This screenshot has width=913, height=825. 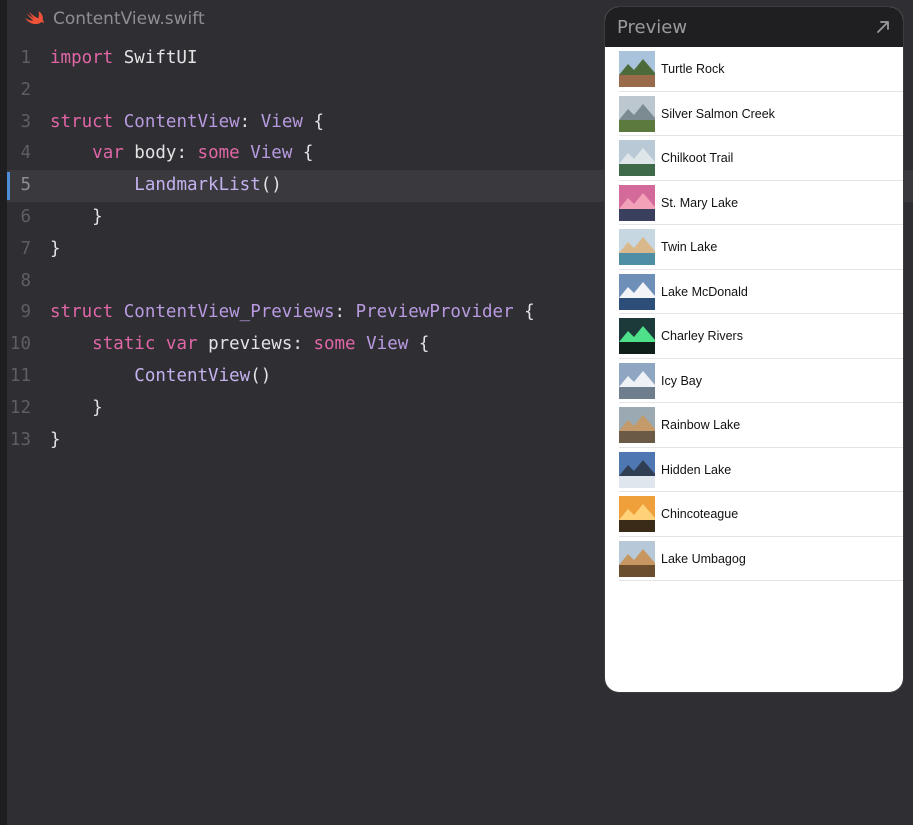 What do you see at coordinates (652, 27) in the screenshot?
I see `preview-title: Preview` at bounding box center [652, 27].